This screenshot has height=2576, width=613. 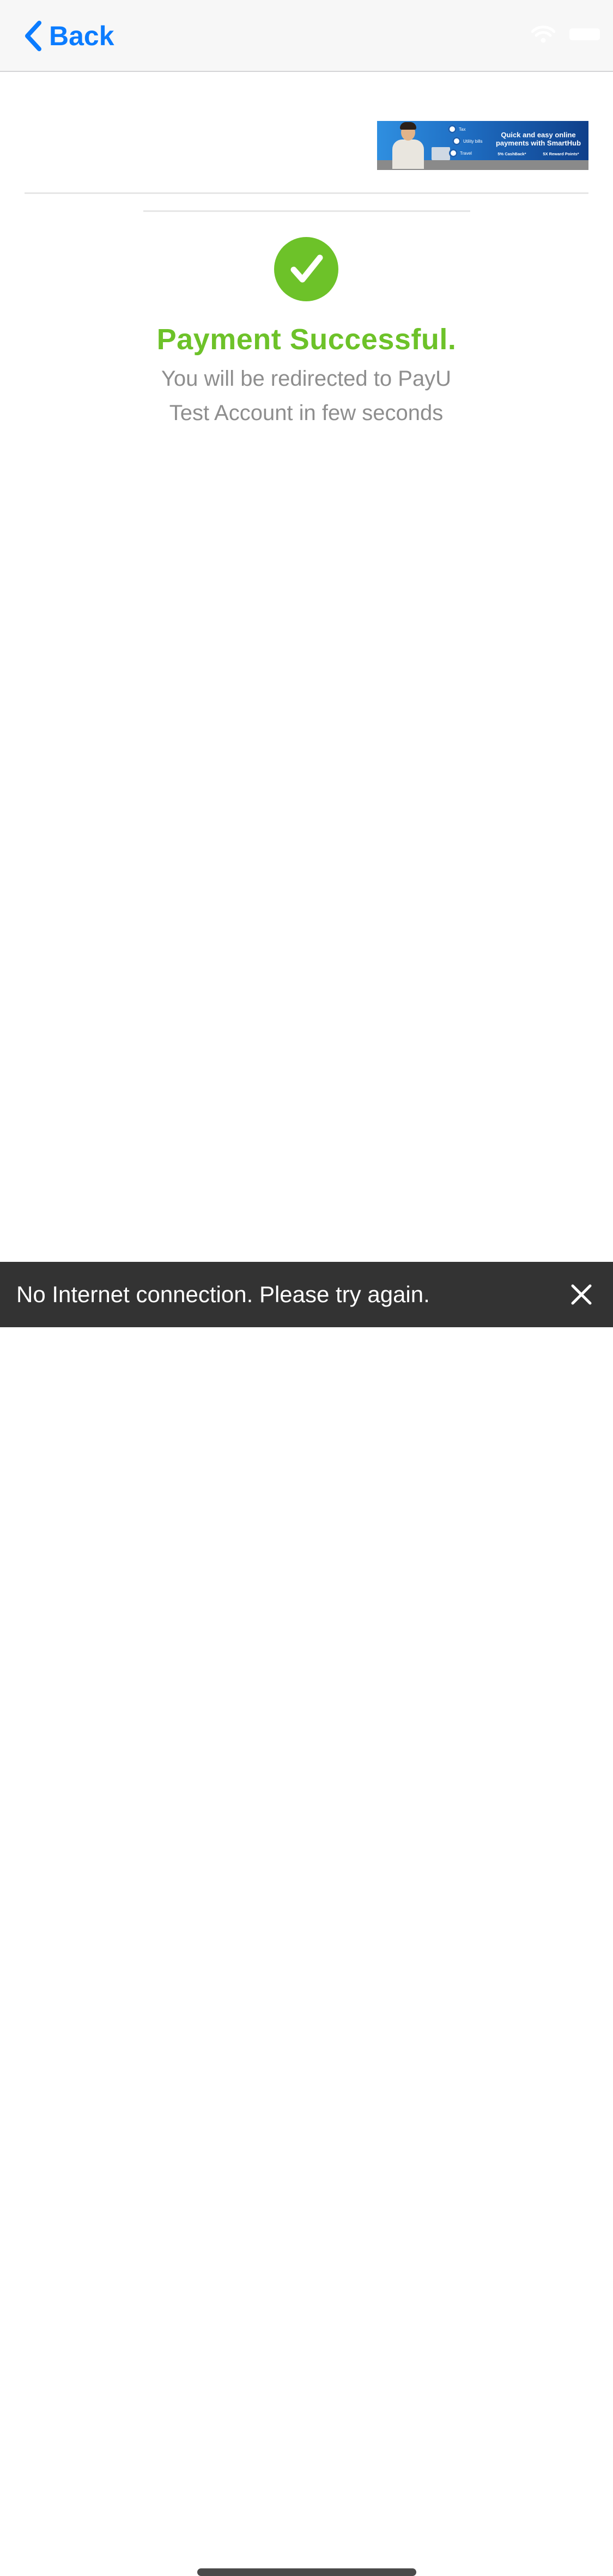 I want to click on banner-category-item: Travel, so click(x=466, y=153).